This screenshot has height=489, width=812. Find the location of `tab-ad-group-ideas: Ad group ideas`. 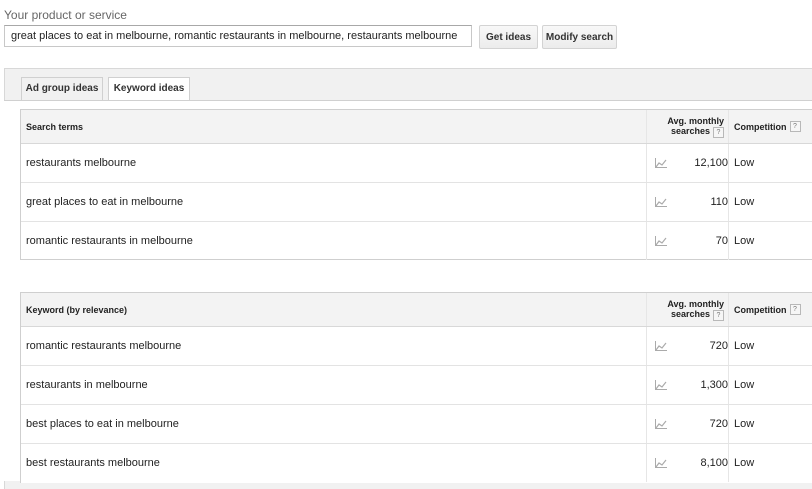

tab-ad-group-ideas: Ad group ideas is located at coordinates (62, 88).